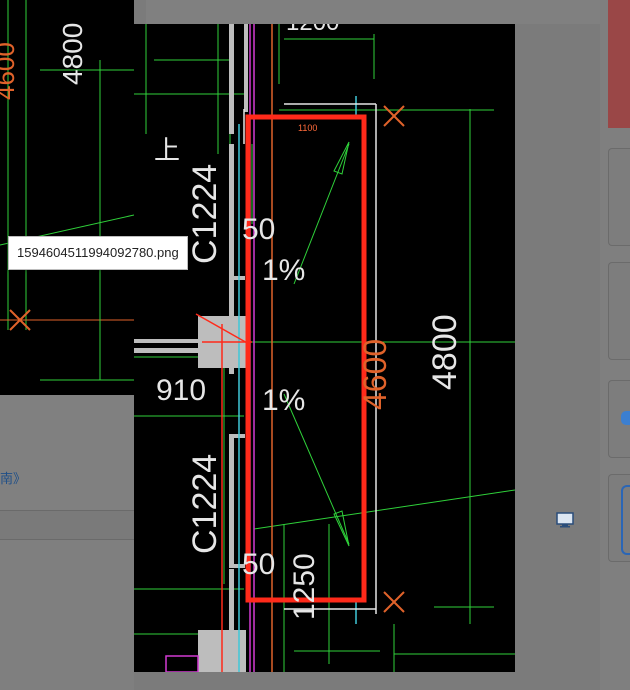 Image resolution: width=630 pixels, height=690 pixels. I want to click on background-cad-drawing: 4800 4600, so click(67, 197).